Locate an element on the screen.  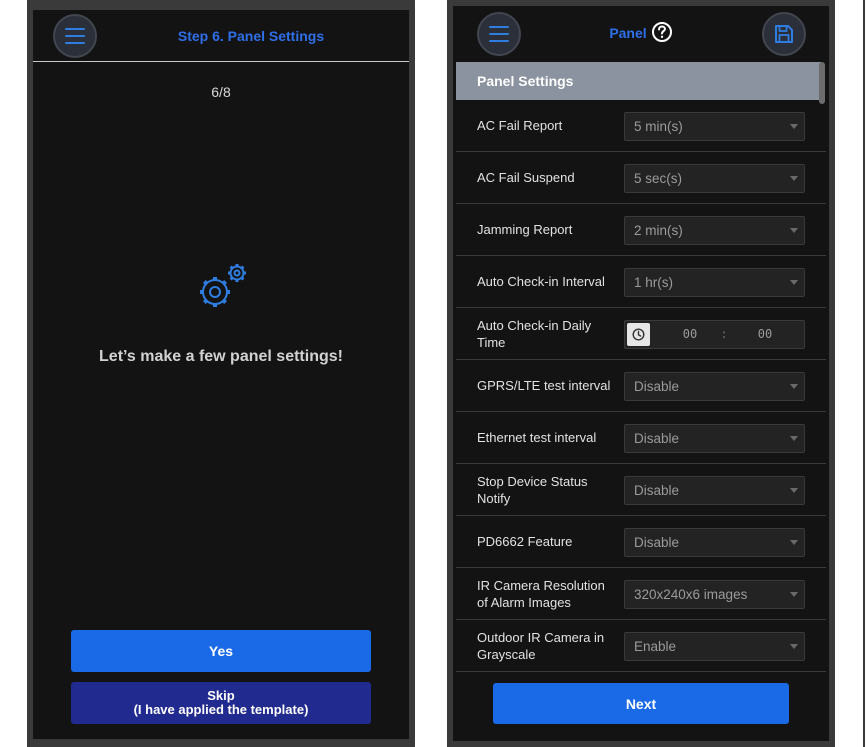
setting-row-ethernet-test-interval: Ethernet test interval Disable is located at coordinates (641, 438).